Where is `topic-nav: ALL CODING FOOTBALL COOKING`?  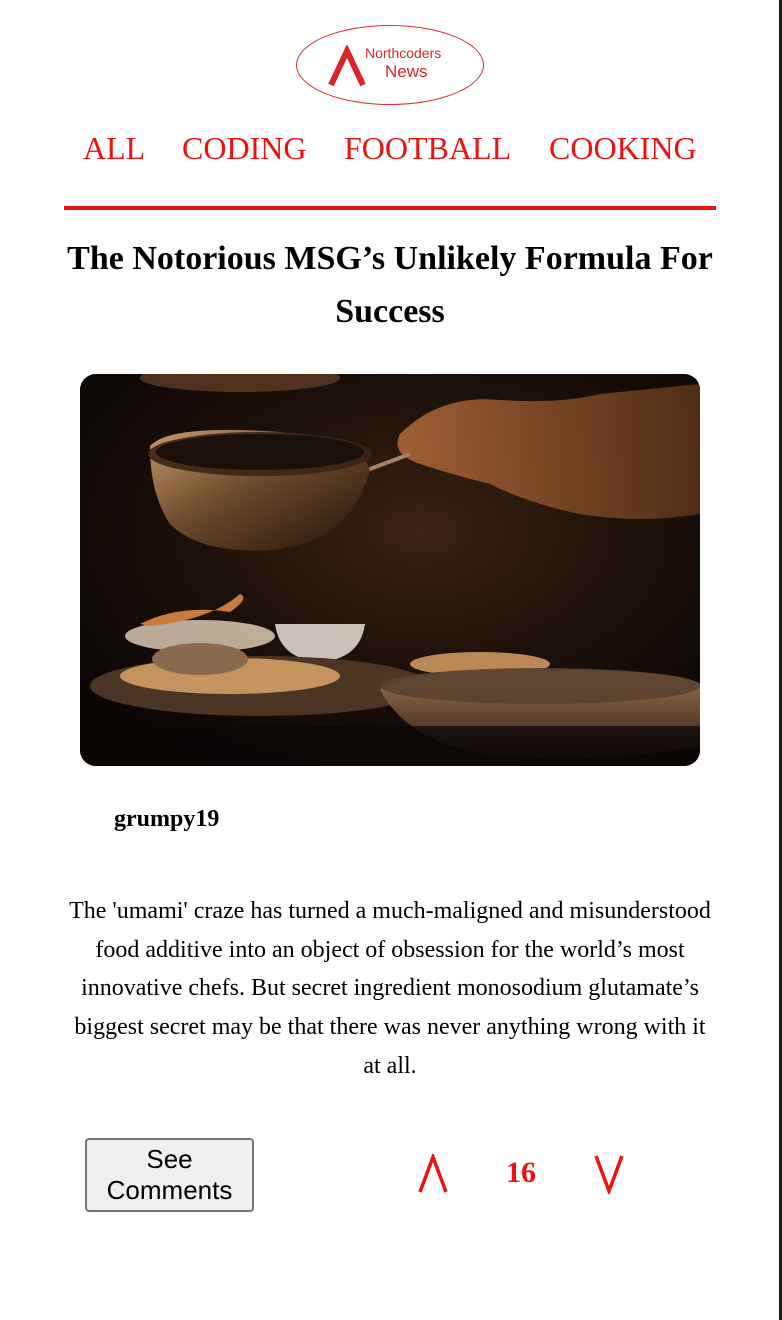 topic-nav: ALL CODING FOOTBALL COOKING is located at coordinates (390, 152).